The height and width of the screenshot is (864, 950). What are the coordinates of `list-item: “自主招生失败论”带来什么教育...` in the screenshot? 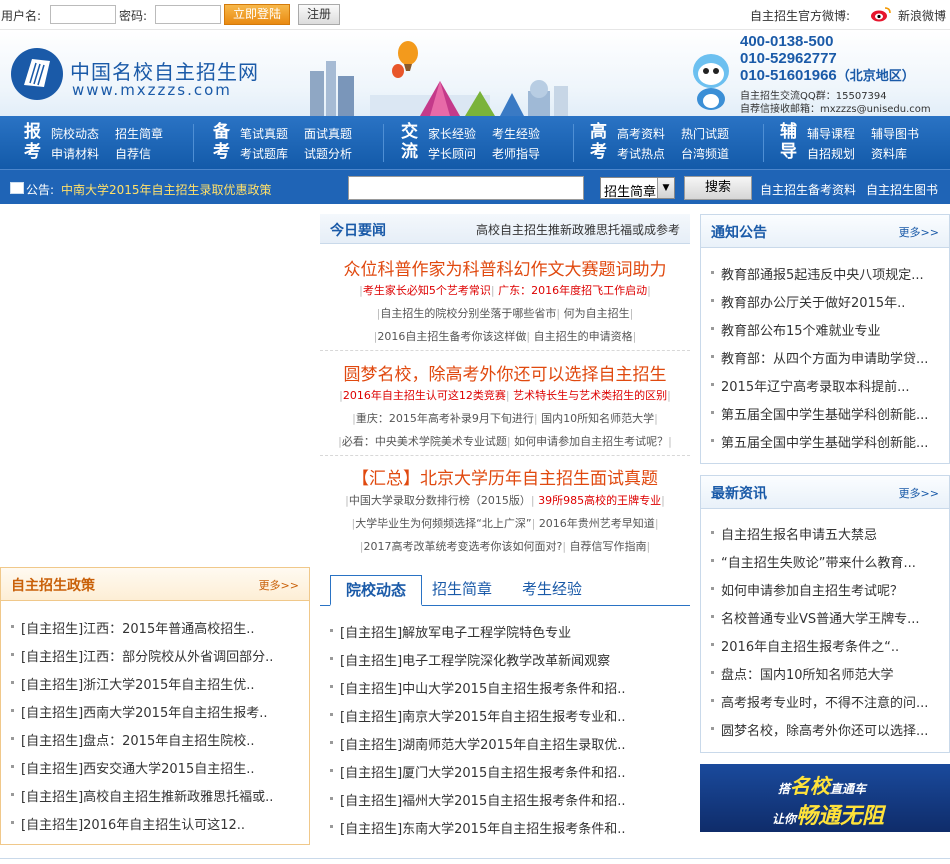 It's located at (813, 561).